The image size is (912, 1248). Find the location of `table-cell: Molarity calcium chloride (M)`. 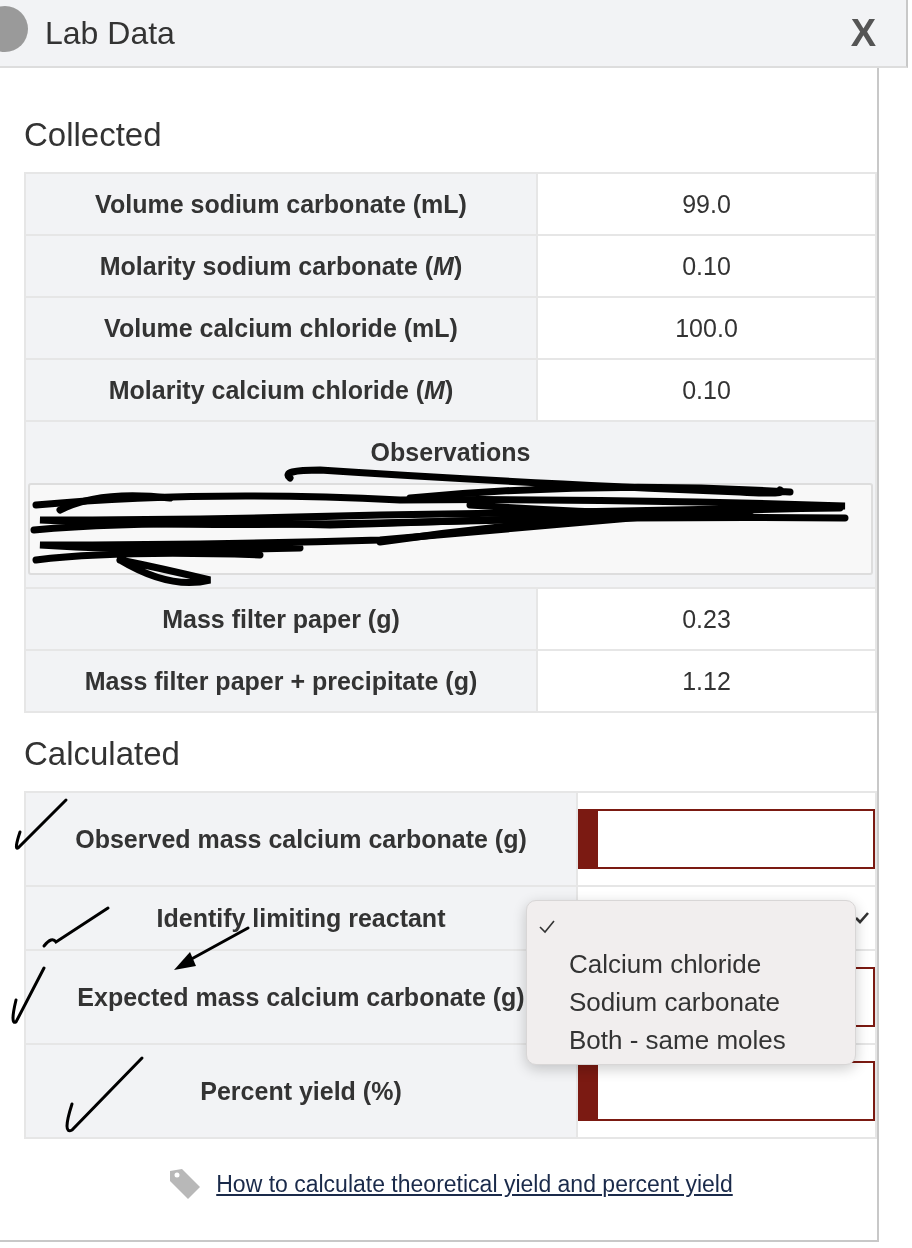

table-cell: Molarity calcium chloride (M) is located at coordinates (281, 390).